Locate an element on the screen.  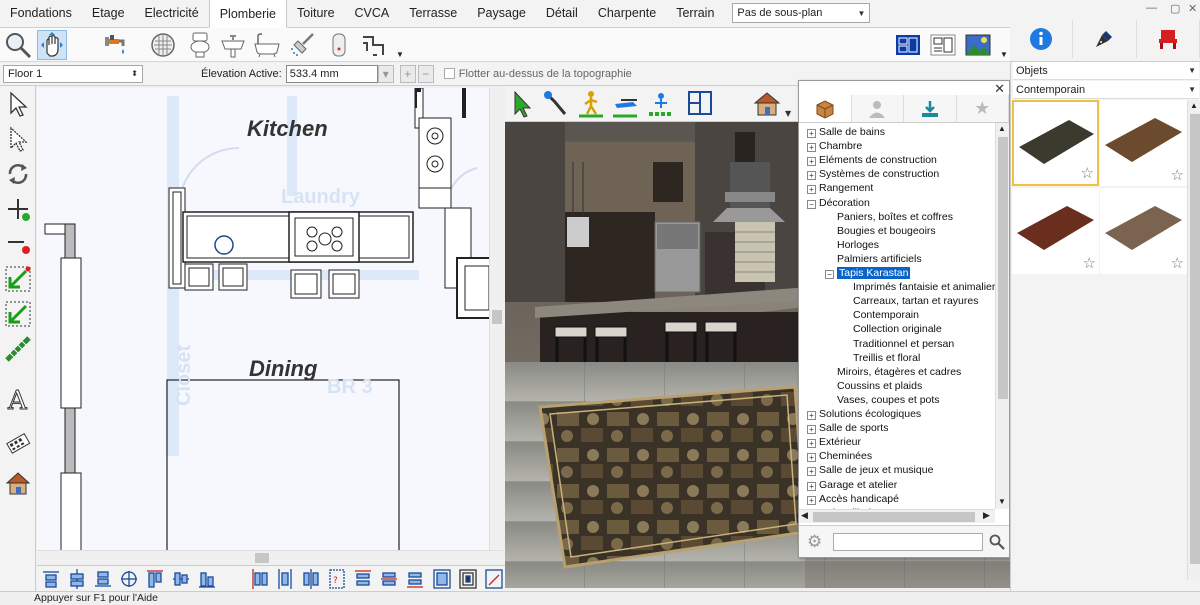
select-arrow-icon is located at coordinates (18, 104).